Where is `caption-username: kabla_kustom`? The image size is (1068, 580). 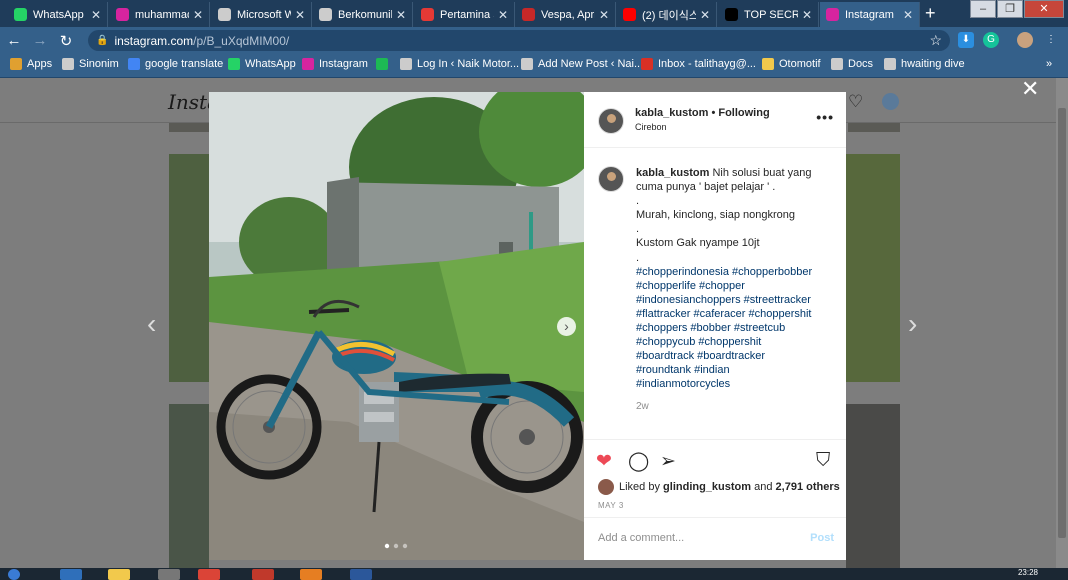
caption-username: kabla_kustom is located at coordinates (672, 173).